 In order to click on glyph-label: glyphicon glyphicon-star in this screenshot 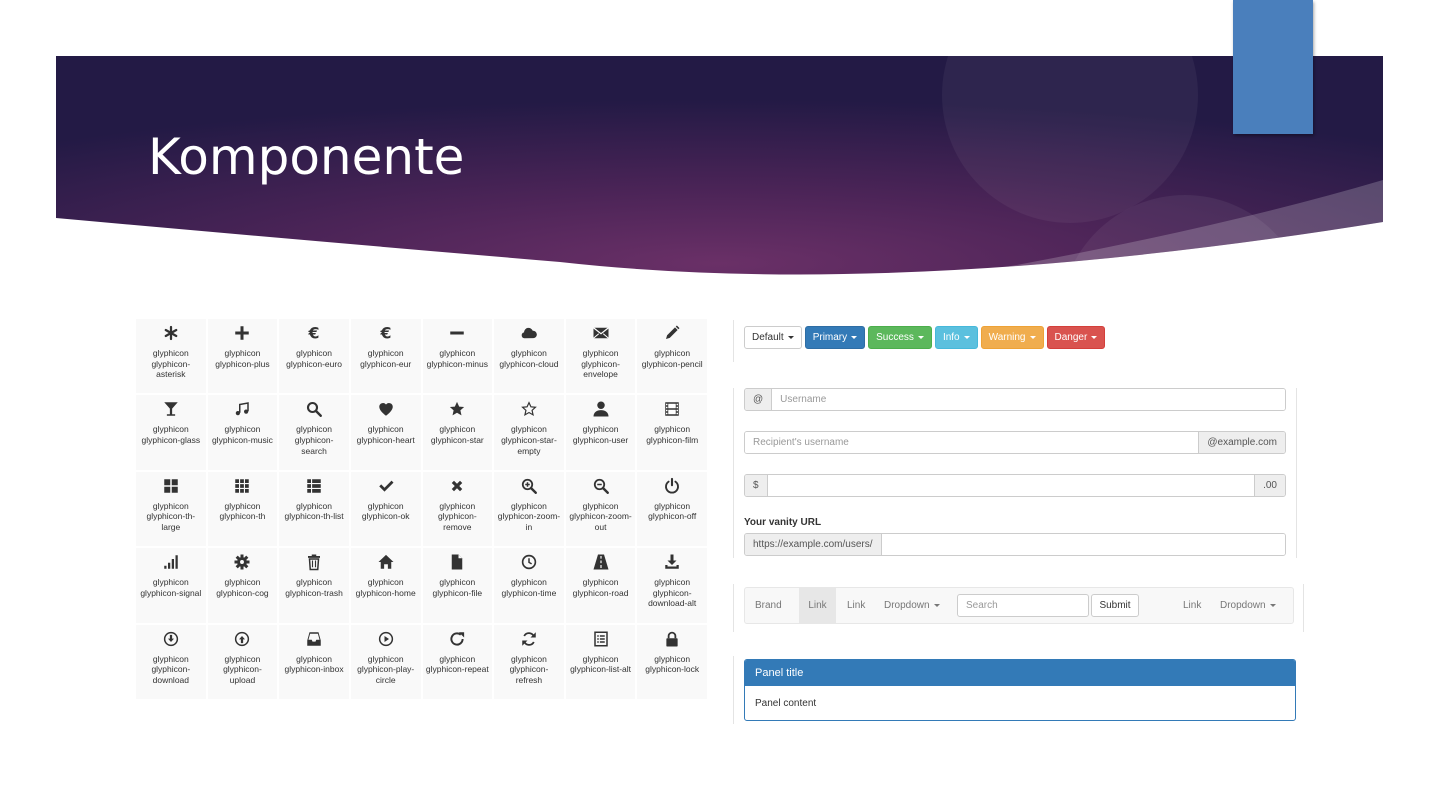, I will do `click(457, 434)`.